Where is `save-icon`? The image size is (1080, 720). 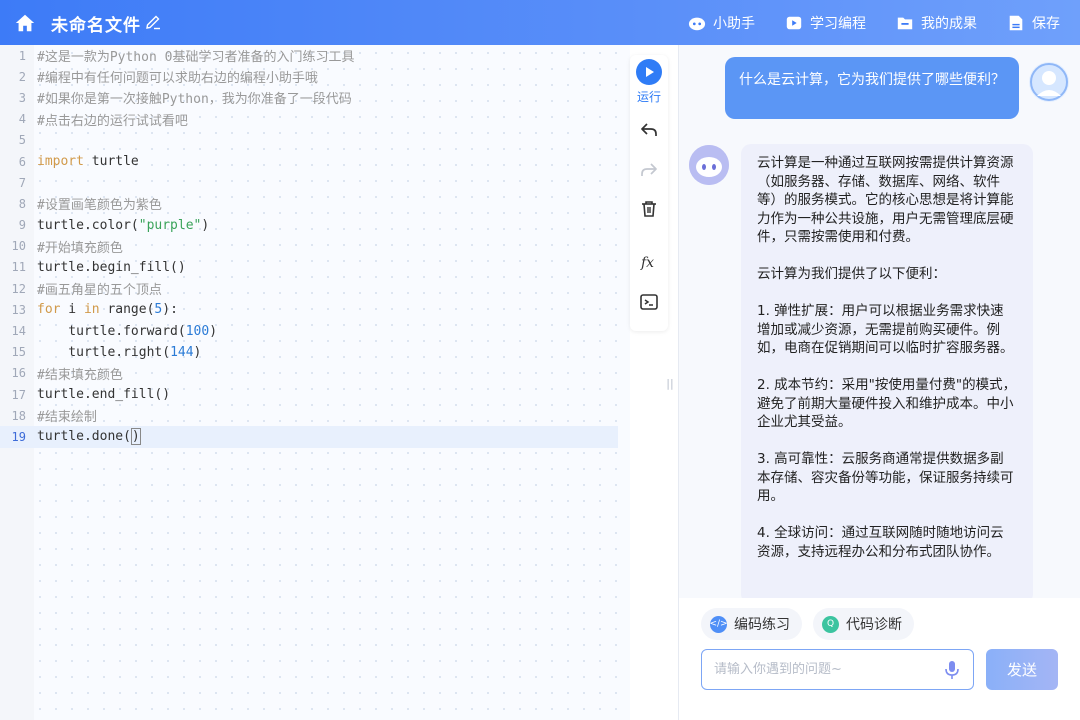
save-icon is located at coordinates (1016, 22).